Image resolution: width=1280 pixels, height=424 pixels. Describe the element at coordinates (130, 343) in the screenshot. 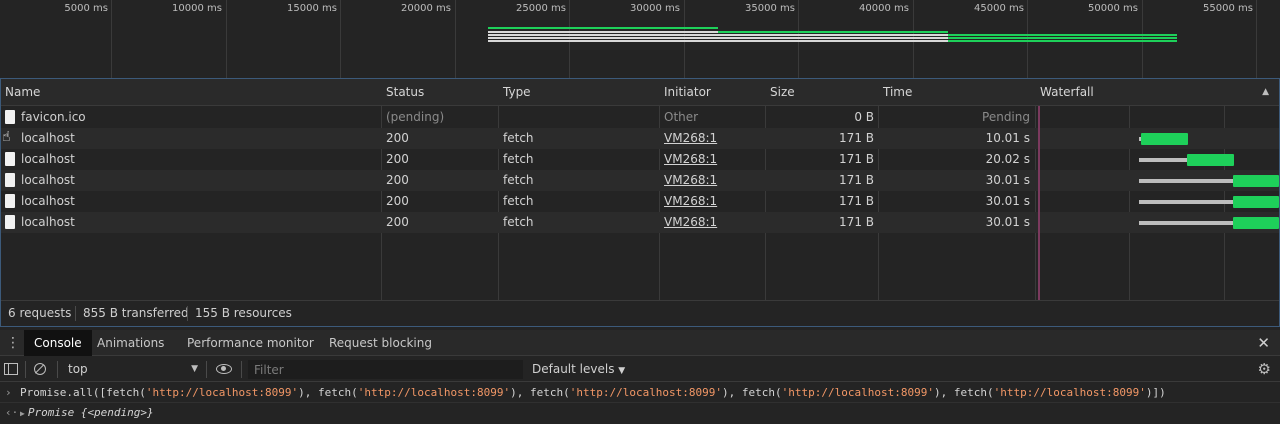

I see `tab-animations: Animations` at that location.